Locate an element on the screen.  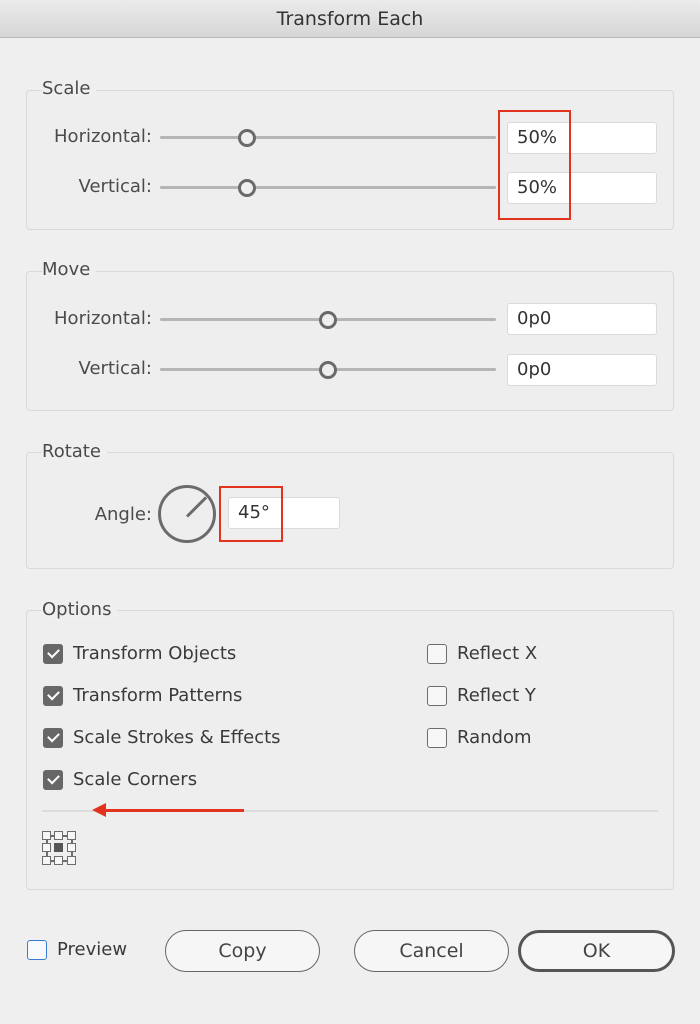
copy-button: Copy is located at coordinates (242, 951).